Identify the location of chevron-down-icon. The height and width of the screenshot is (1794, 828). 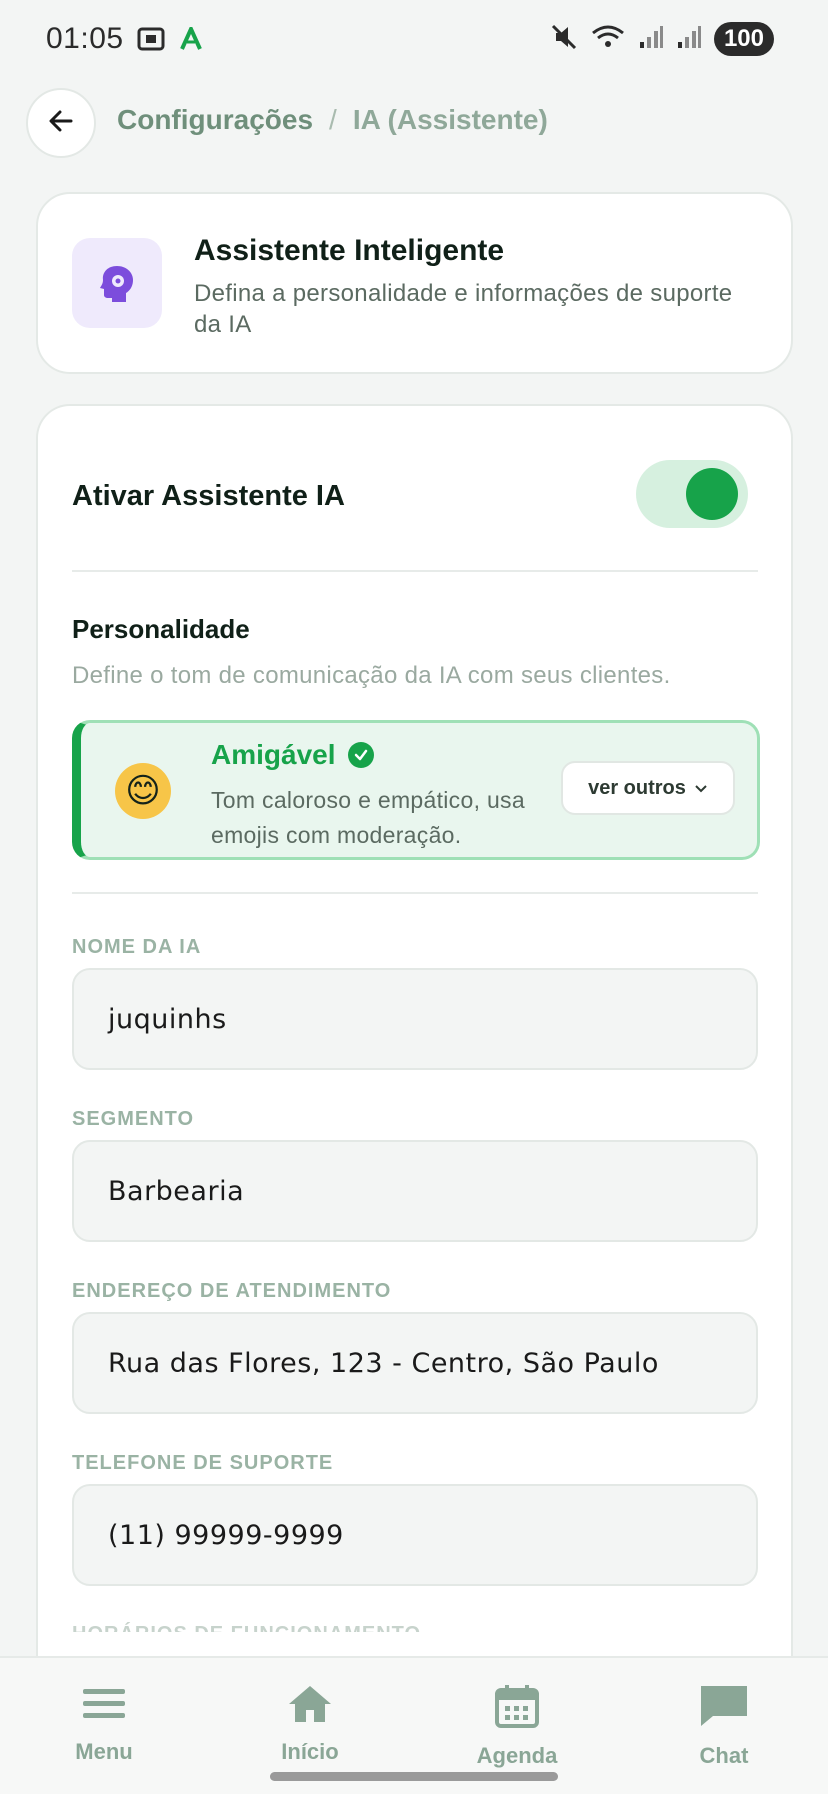
(701, 788).